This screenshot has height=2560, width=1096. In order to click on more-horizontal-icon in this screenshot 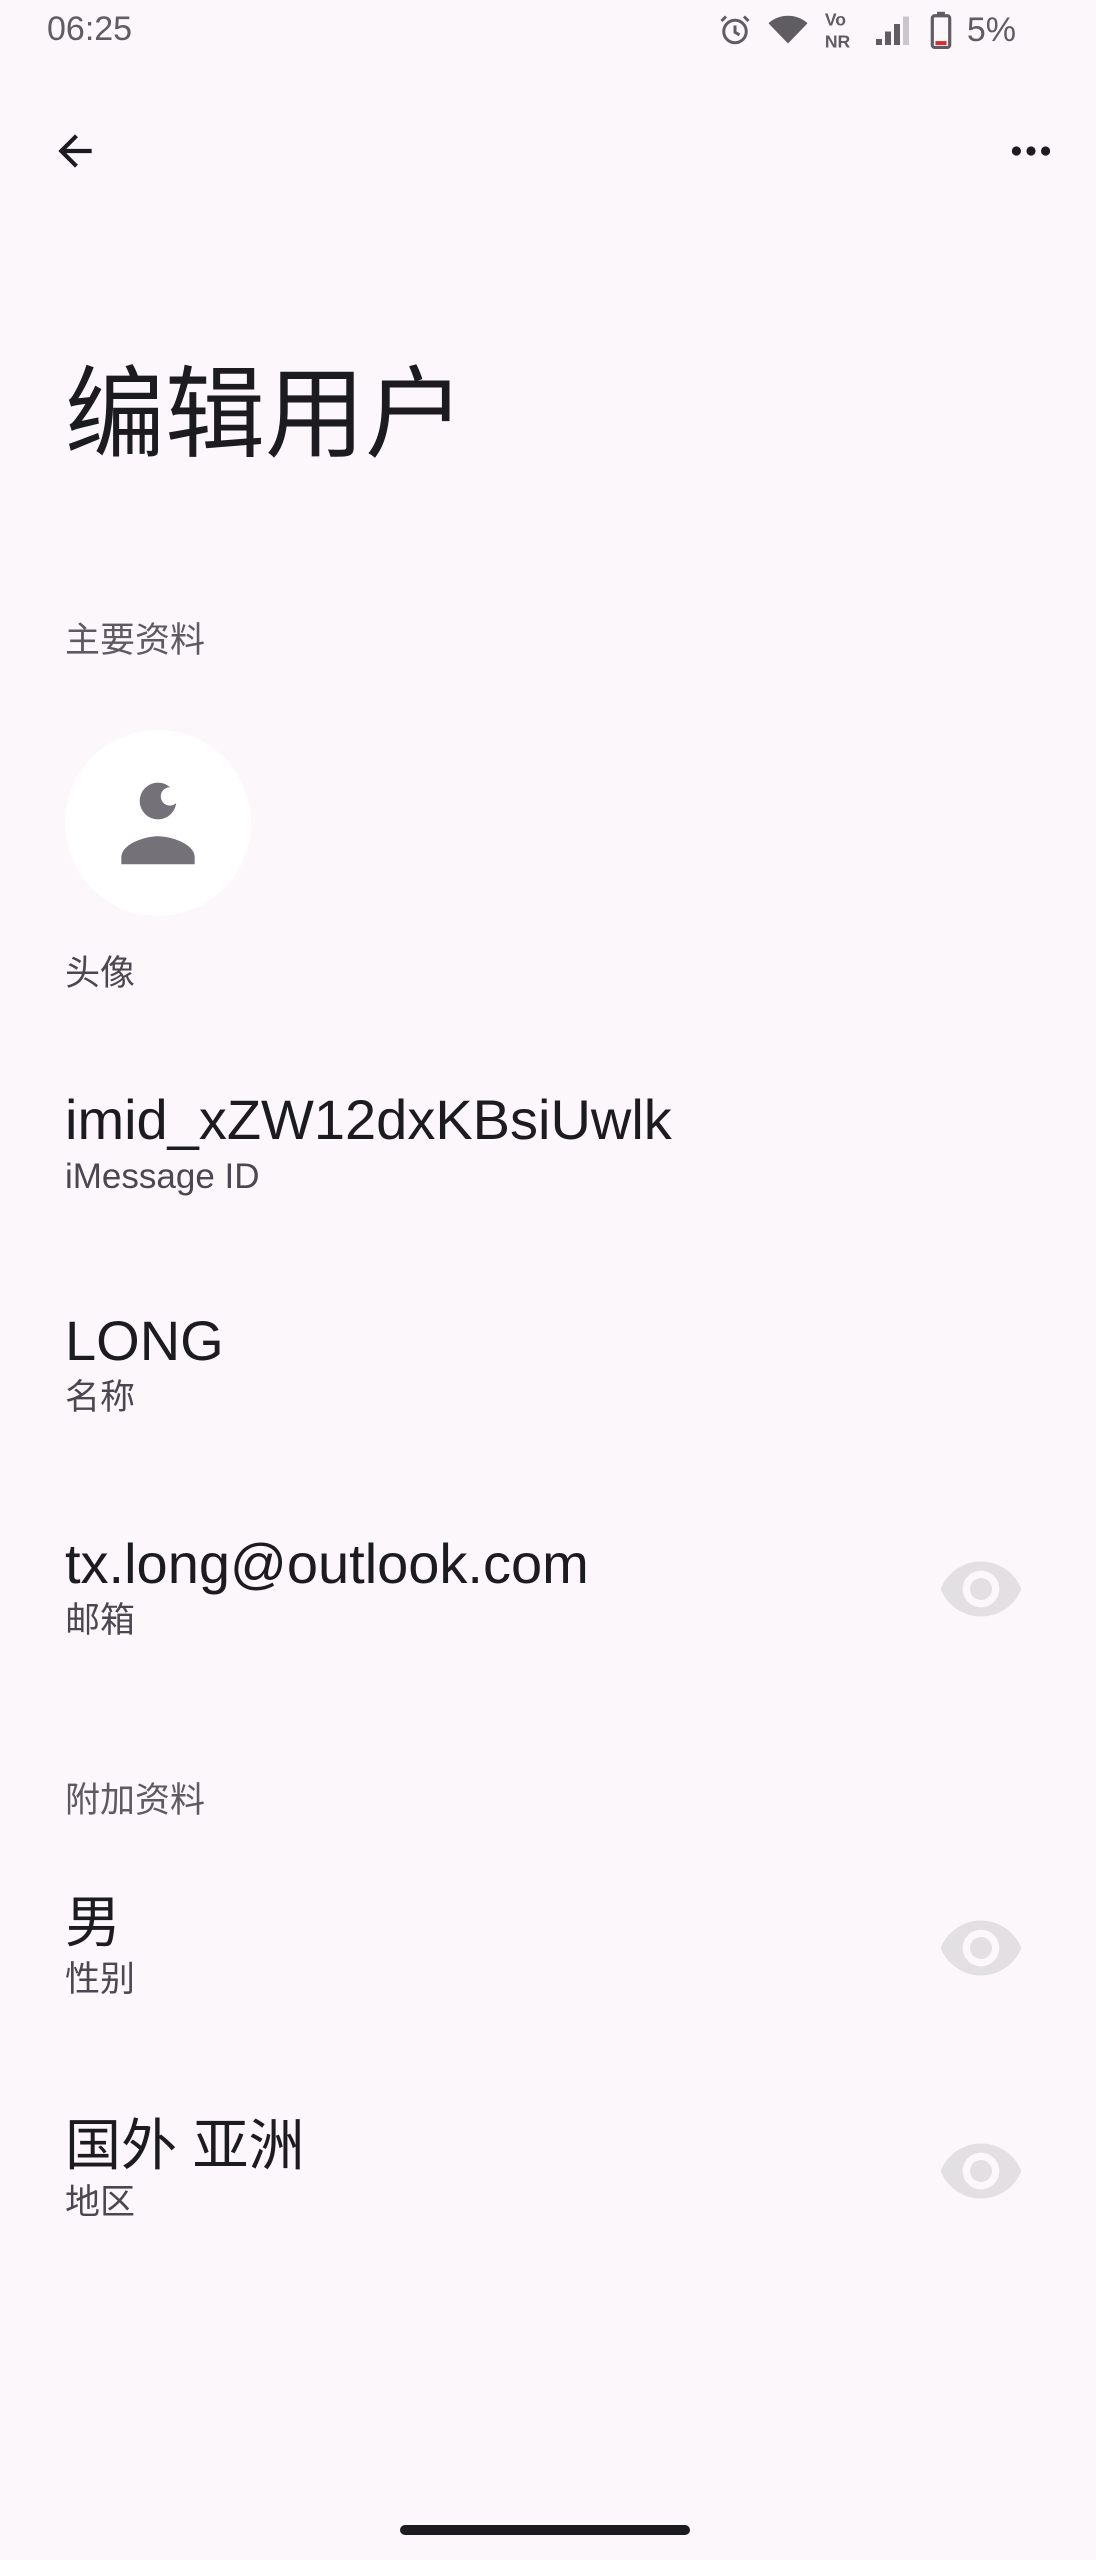, I will do `click(1031, 151)`.